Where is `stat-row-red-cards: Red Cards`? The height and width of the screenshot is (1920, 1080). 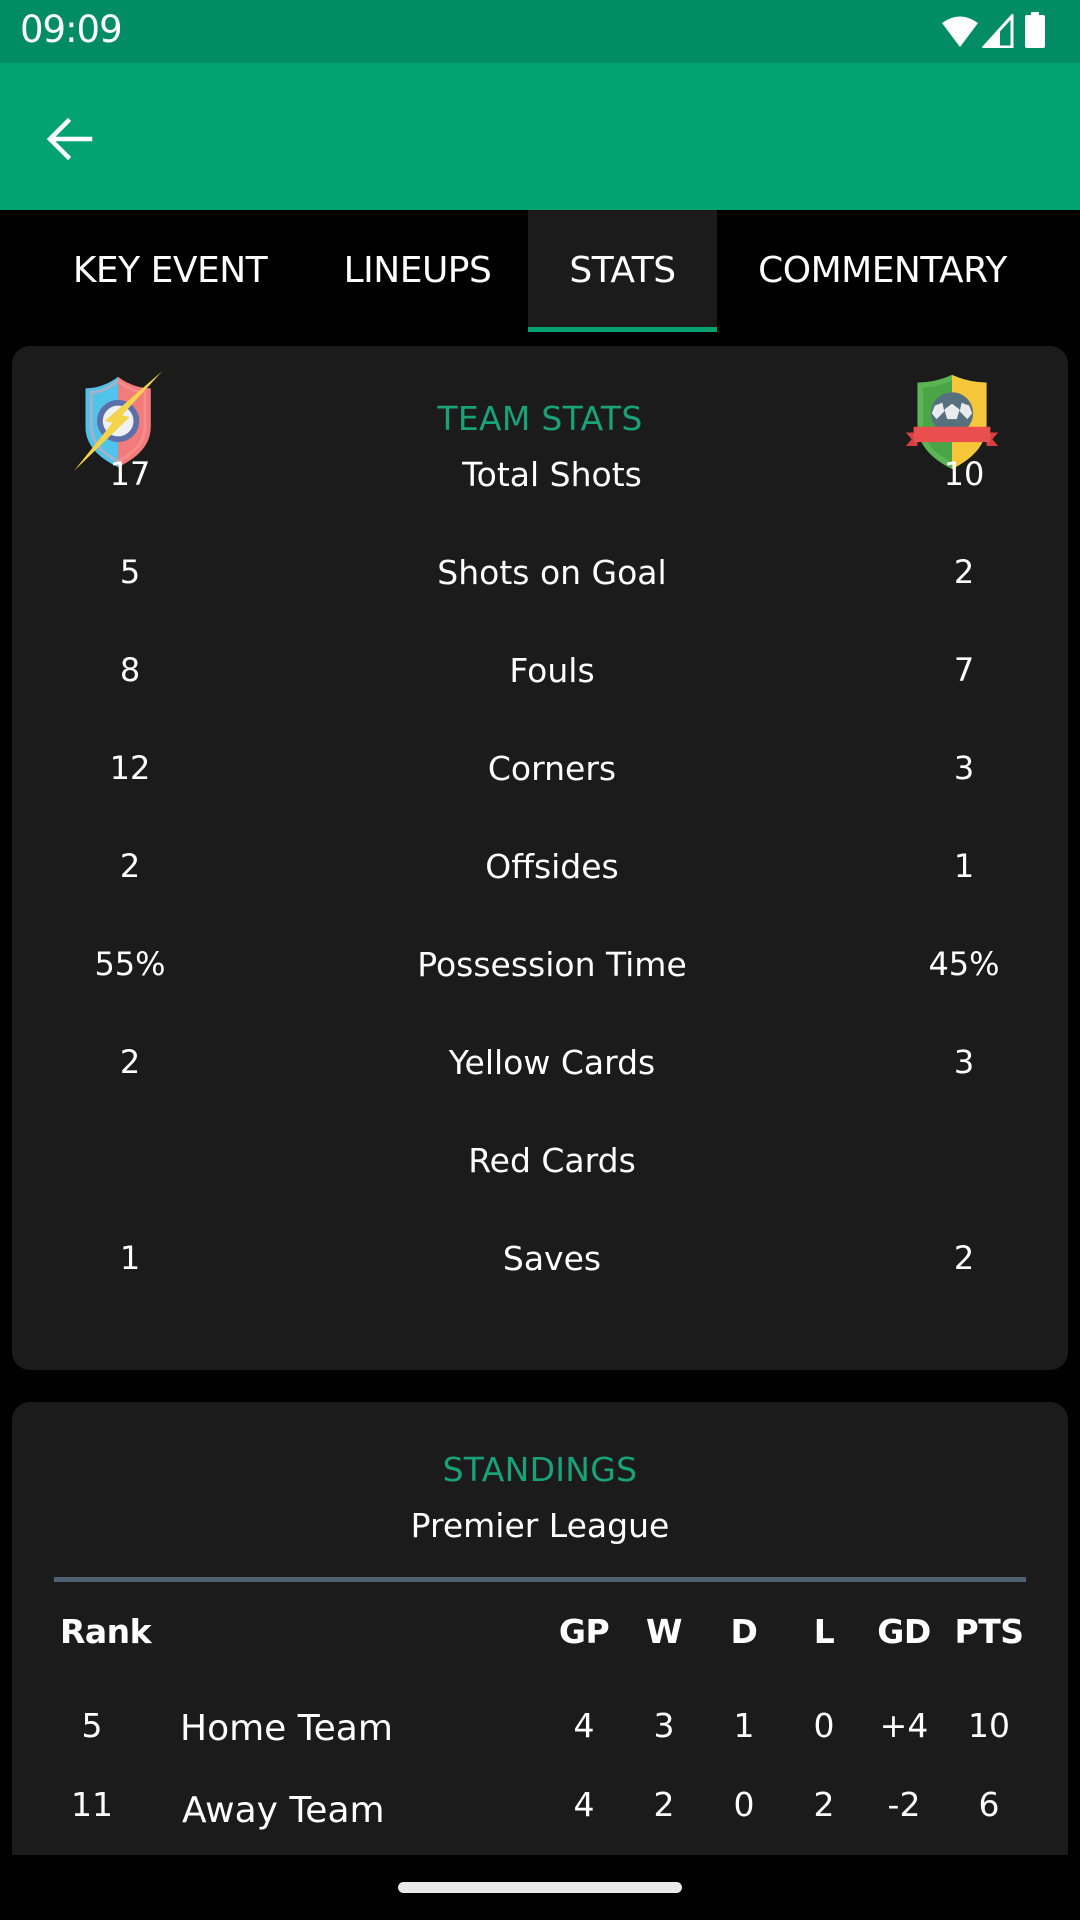 stat-row-red-cards: Red Cards is located at coordinates (540, 1161).